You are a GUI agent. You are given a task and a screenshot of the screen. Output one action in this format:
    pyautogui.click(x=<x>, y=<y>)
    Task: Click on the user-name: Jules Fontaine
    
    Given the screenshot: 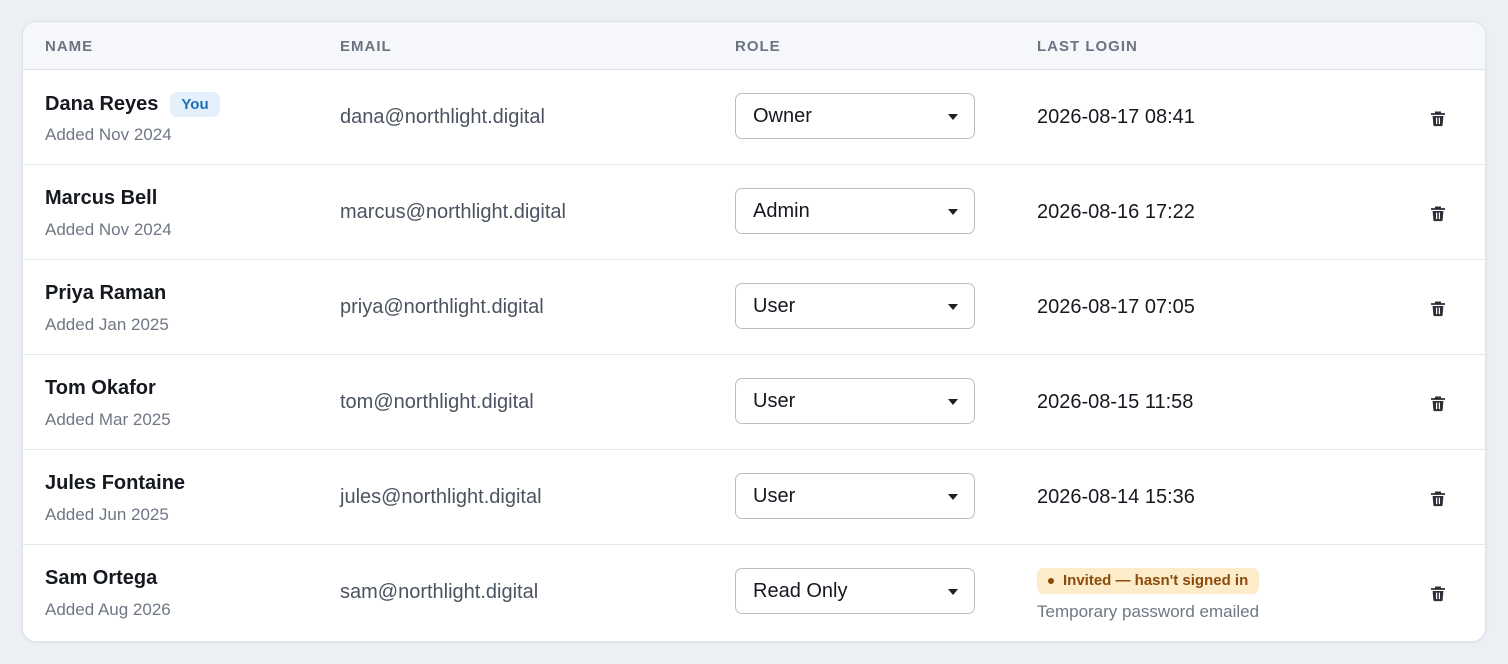 What is the action you would take?
    pyautogui.click(x=115, y=483)
    